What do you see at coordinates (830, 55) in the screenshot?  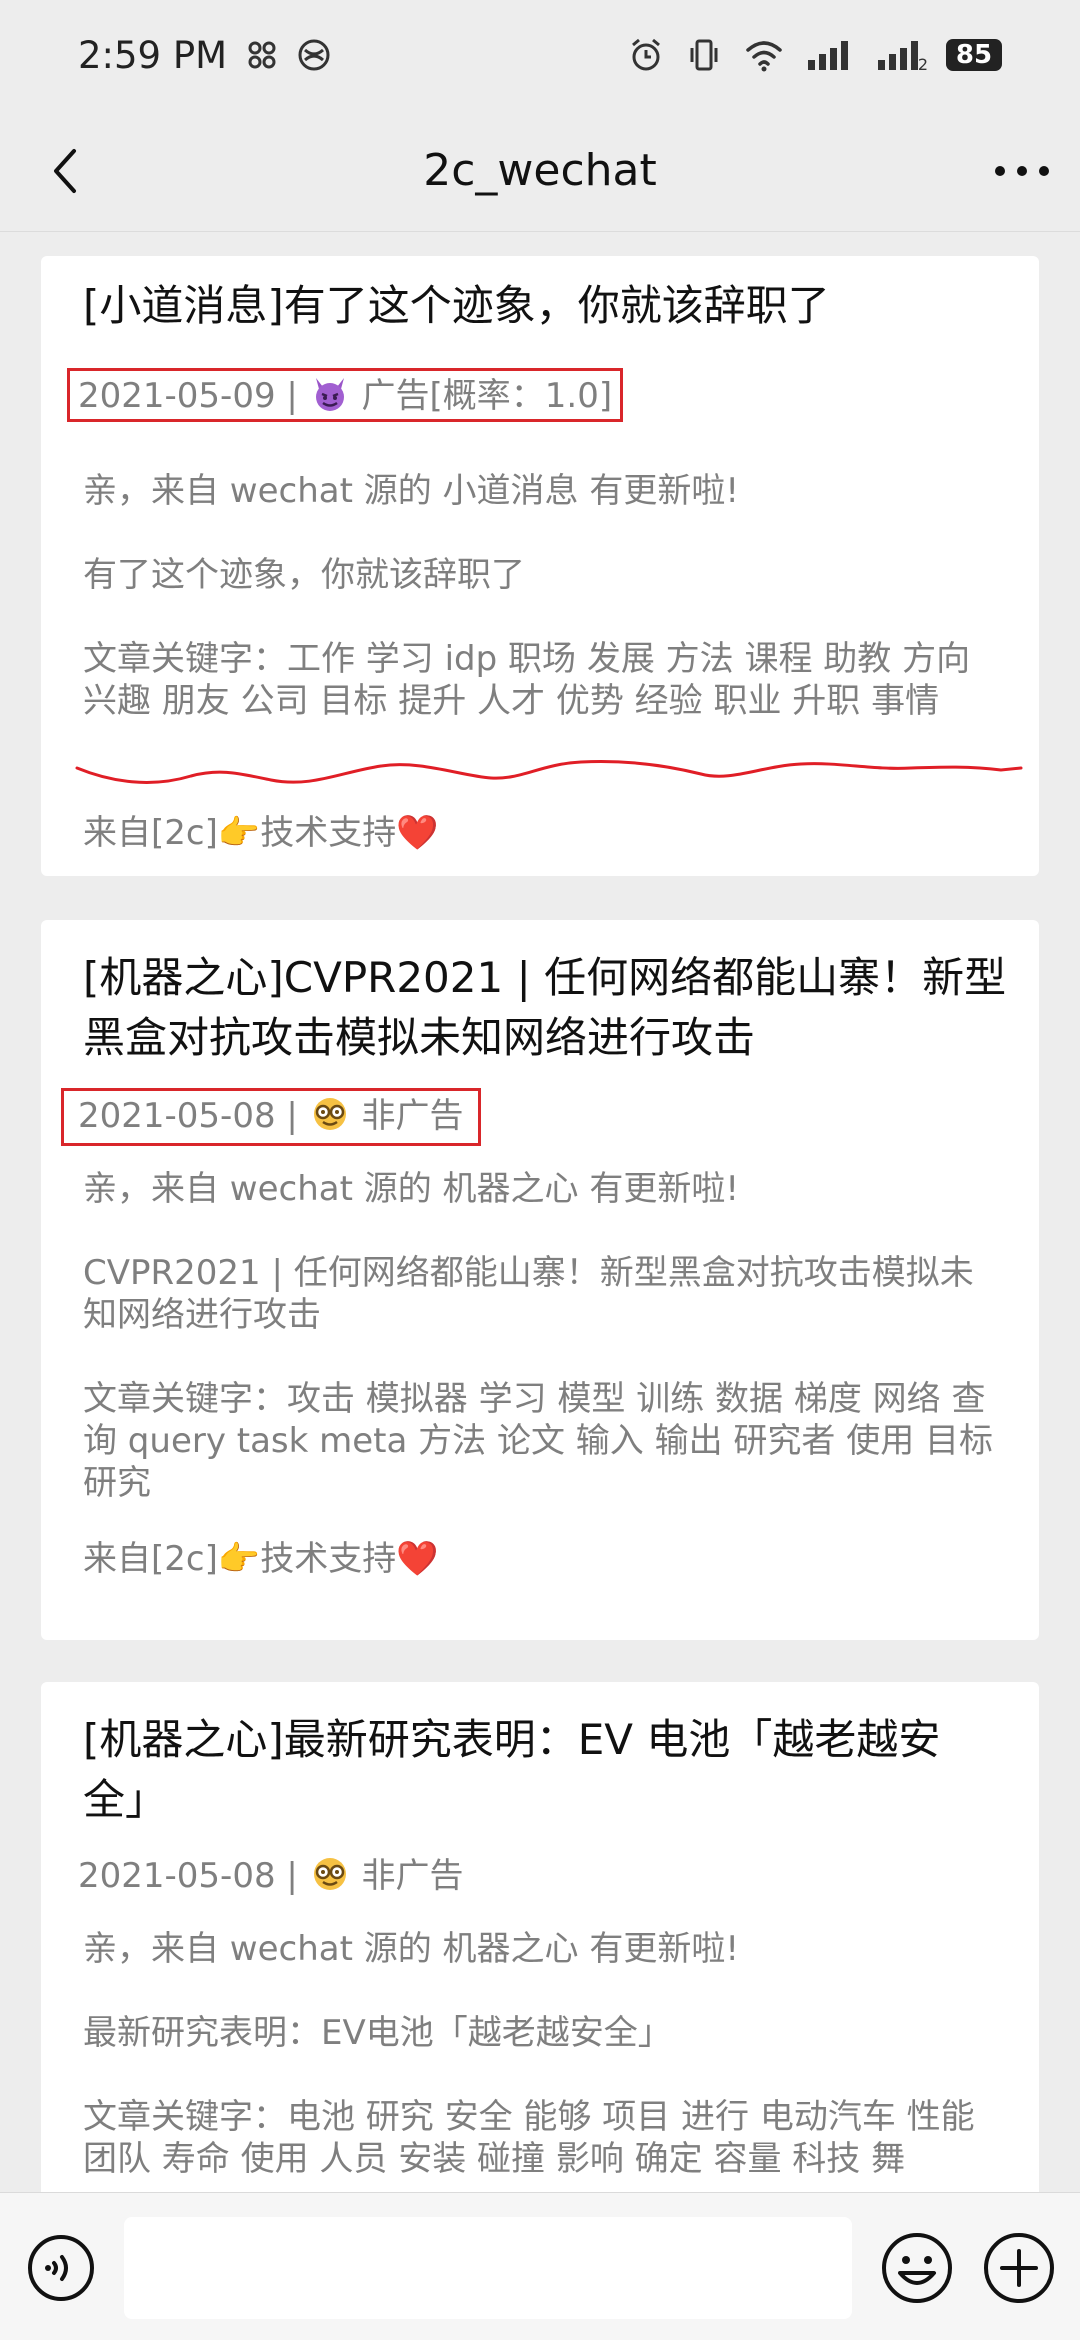 I see `signal-icon` at bounding box center [830, 55].